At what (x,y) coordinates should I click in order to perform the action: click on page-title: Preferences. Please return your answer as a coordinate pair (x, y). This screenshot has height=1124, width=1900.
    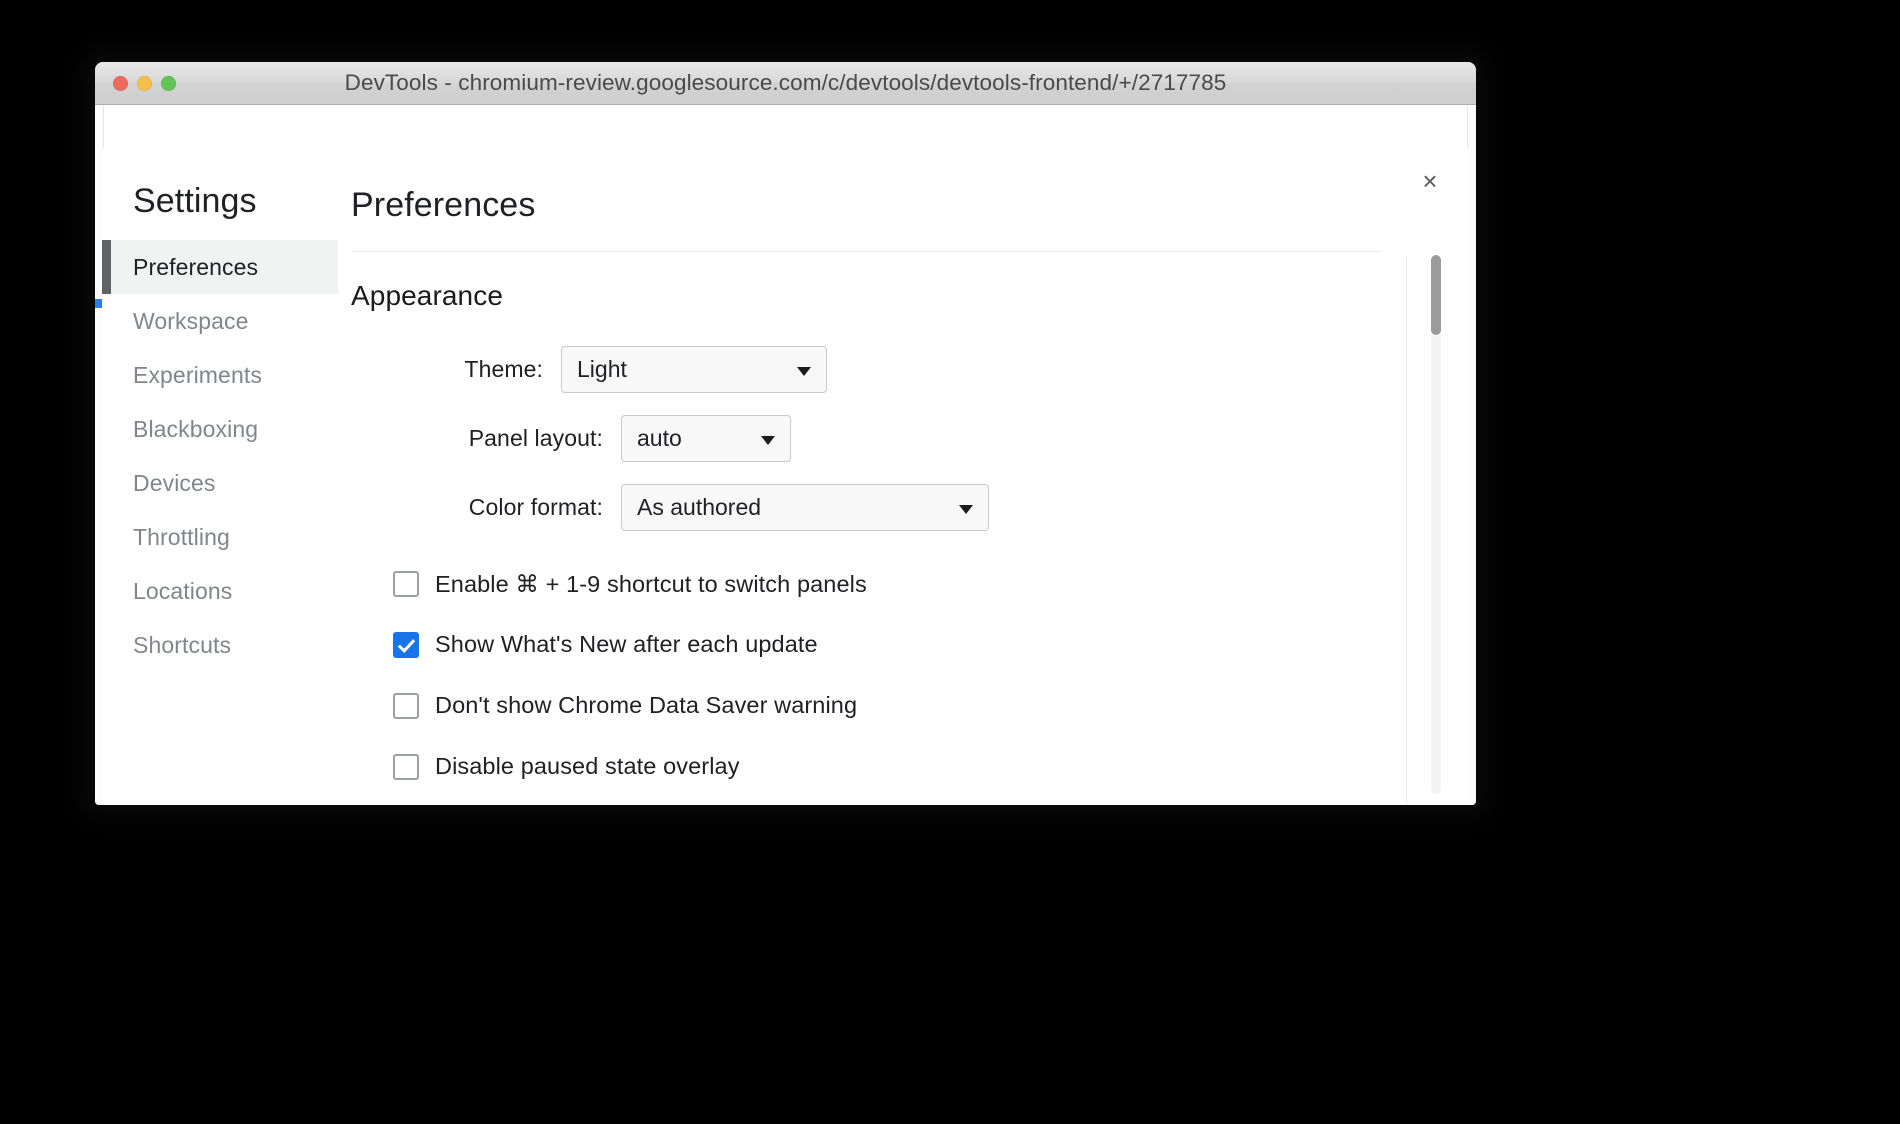
    Looking at the image, I should click on (443, 205).